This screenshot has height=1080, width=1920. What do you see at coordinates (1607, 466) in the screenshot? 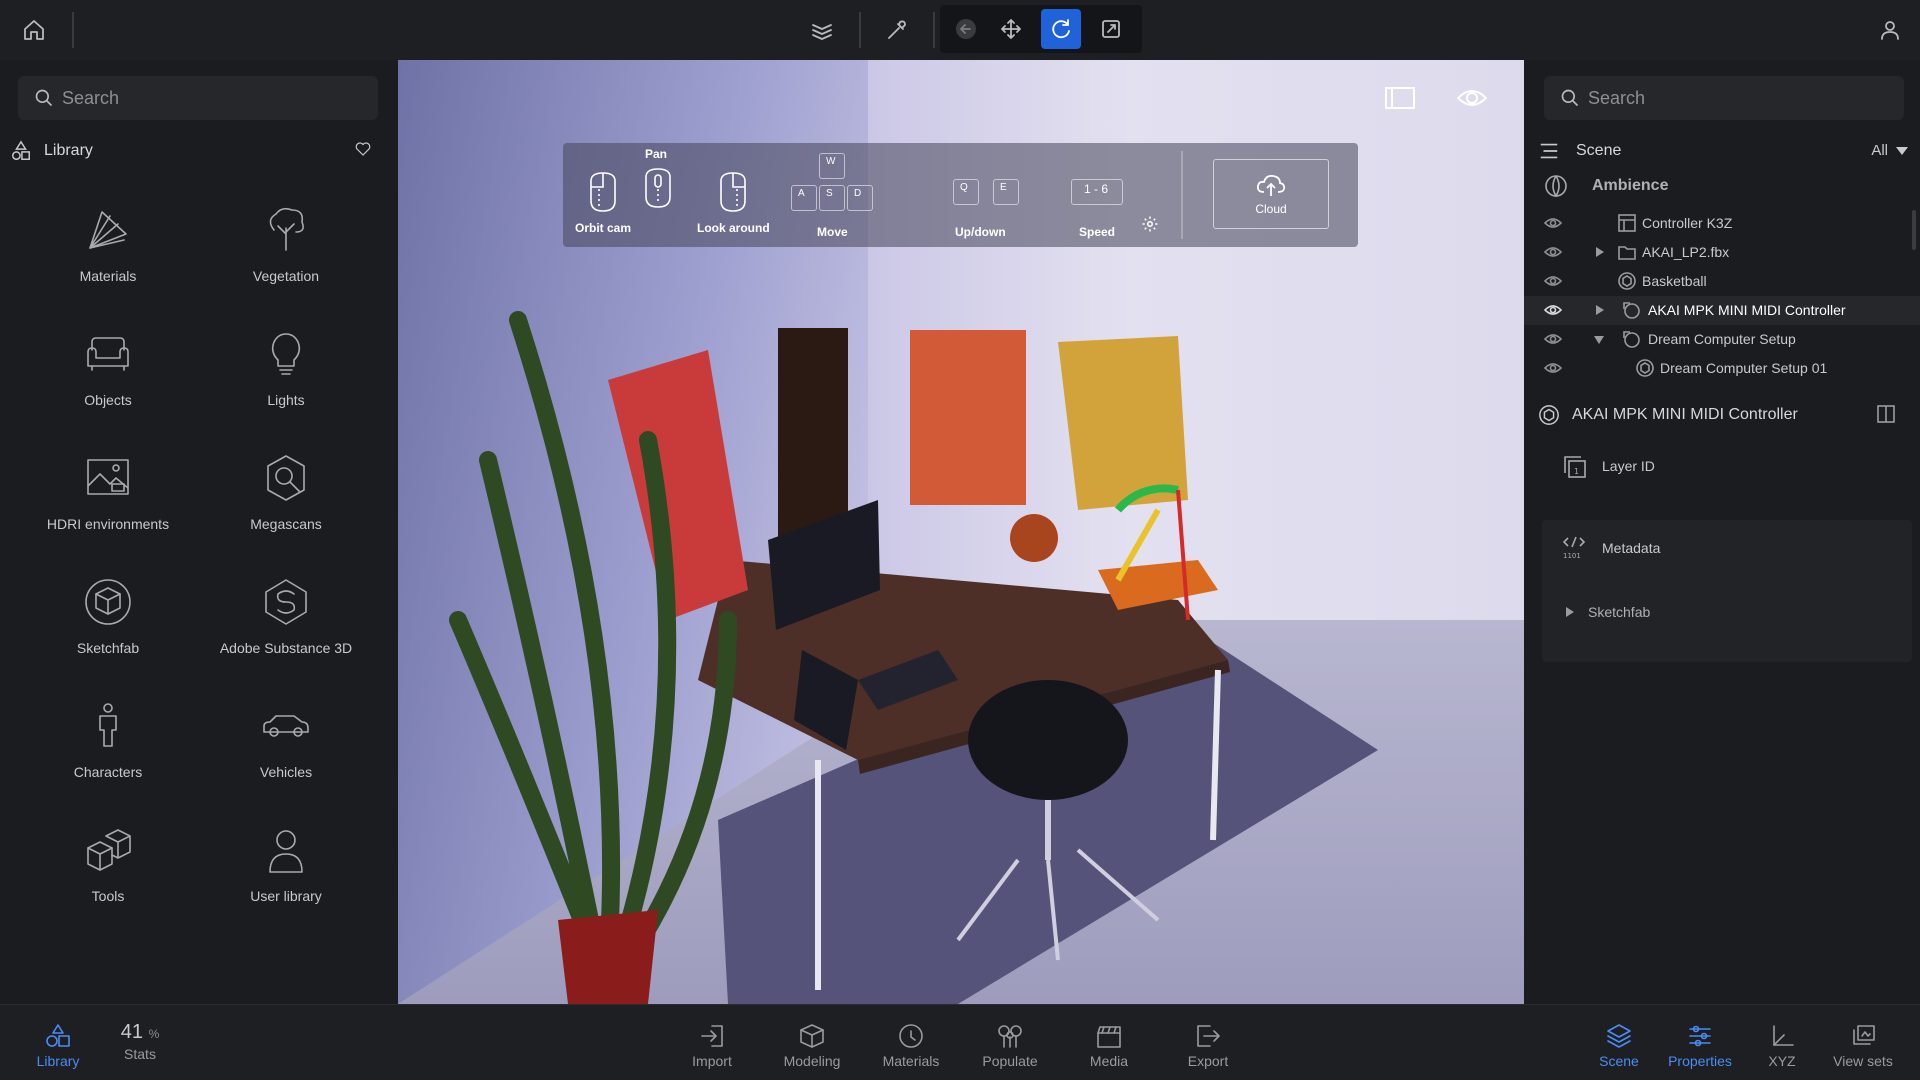
I see `layer-id-row: 1 Layer ID` at bounding box center [1607, 466].